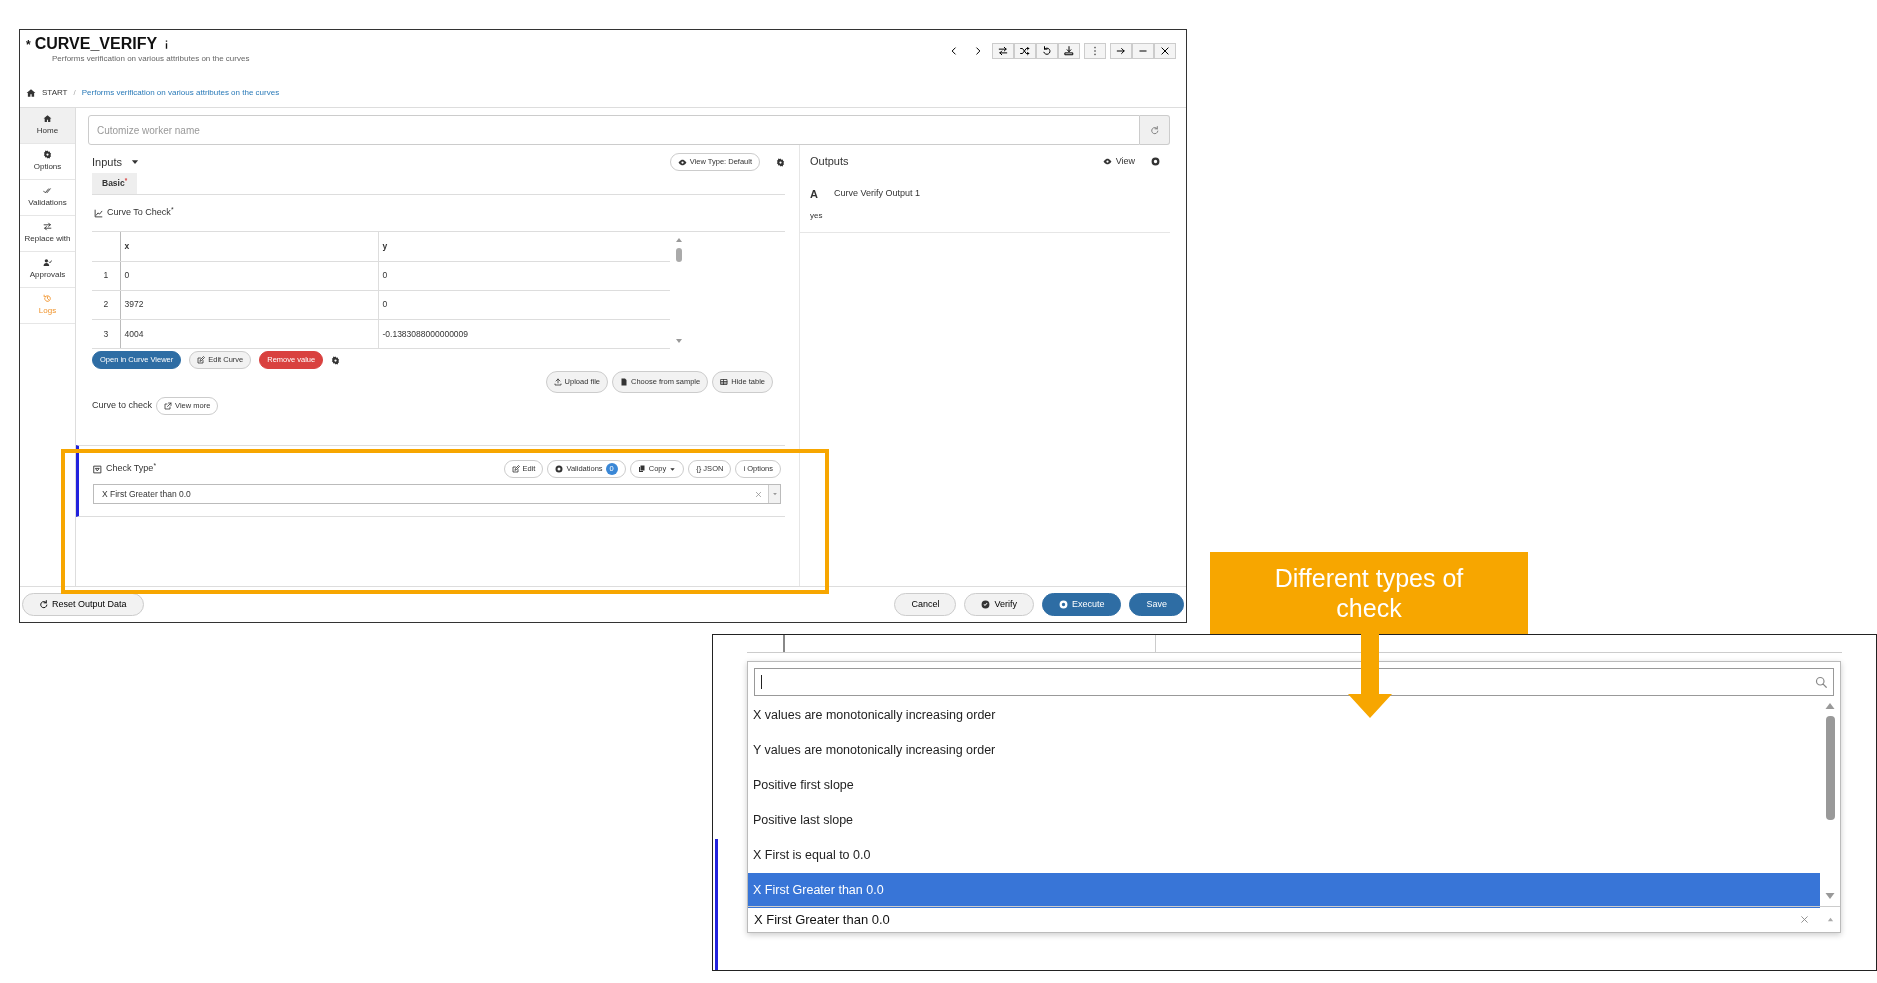 Image resolution: width=1877 pixels, height=983 pixels. Describe the element at coordinates (180, 92) in the screenshot. I see `breadcrumb-link: Performs verification on various attributes on the curves` at that location.